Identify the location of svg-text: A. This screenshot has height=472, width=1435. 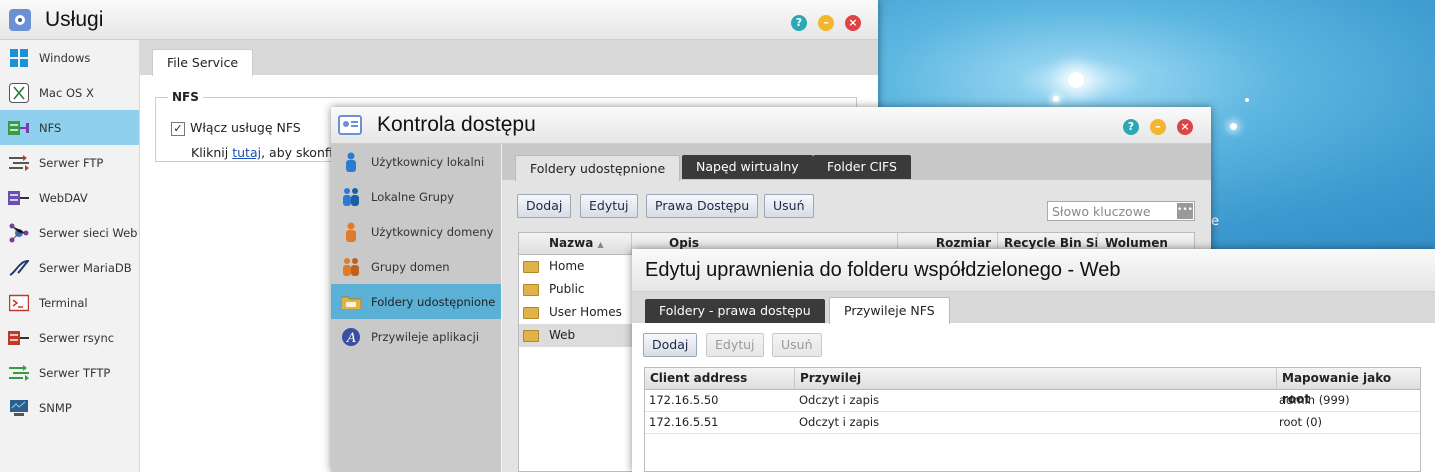
(351, 338).